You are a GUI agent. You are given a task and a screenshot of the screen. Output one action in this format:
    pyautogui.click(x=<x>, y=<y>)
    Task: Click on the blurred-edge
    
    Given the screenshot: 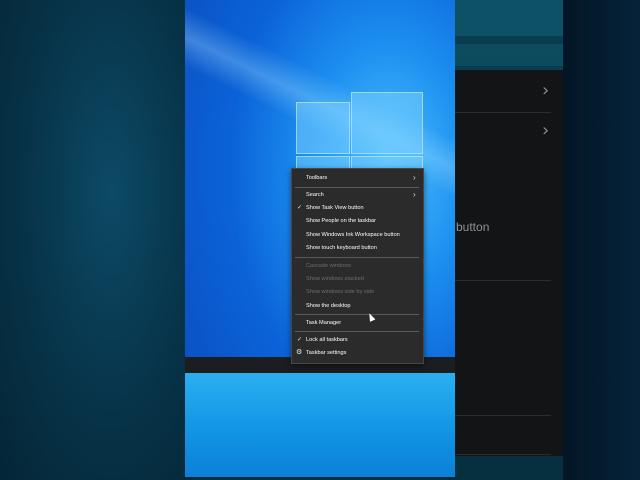 What is the action you would take?
    pyautogui.click(x=601, y=240)
    